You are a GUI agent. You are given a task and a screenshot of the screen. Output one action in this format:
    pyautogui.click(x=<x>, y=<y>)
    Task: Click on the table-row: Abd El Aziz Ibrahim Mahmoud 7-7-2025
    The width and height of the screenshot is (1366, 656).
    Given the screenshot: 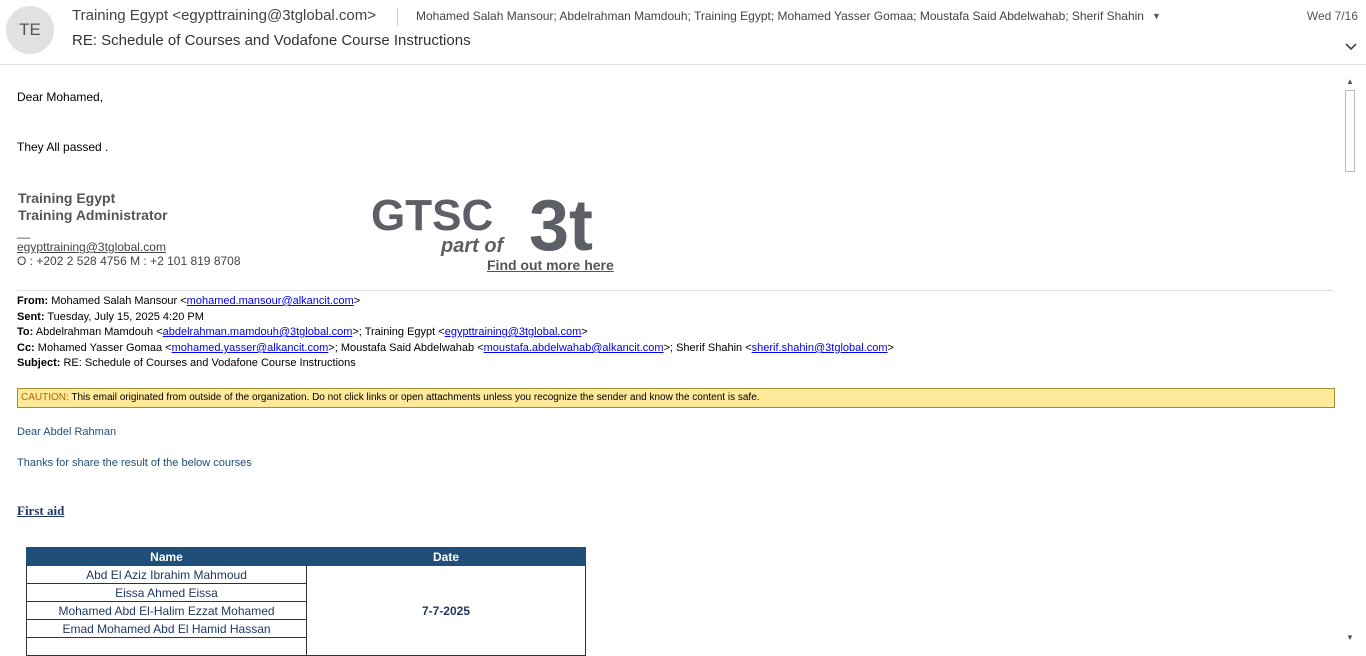 What is the action you would take?
    pyautogui.click(x=306, y=610)
    